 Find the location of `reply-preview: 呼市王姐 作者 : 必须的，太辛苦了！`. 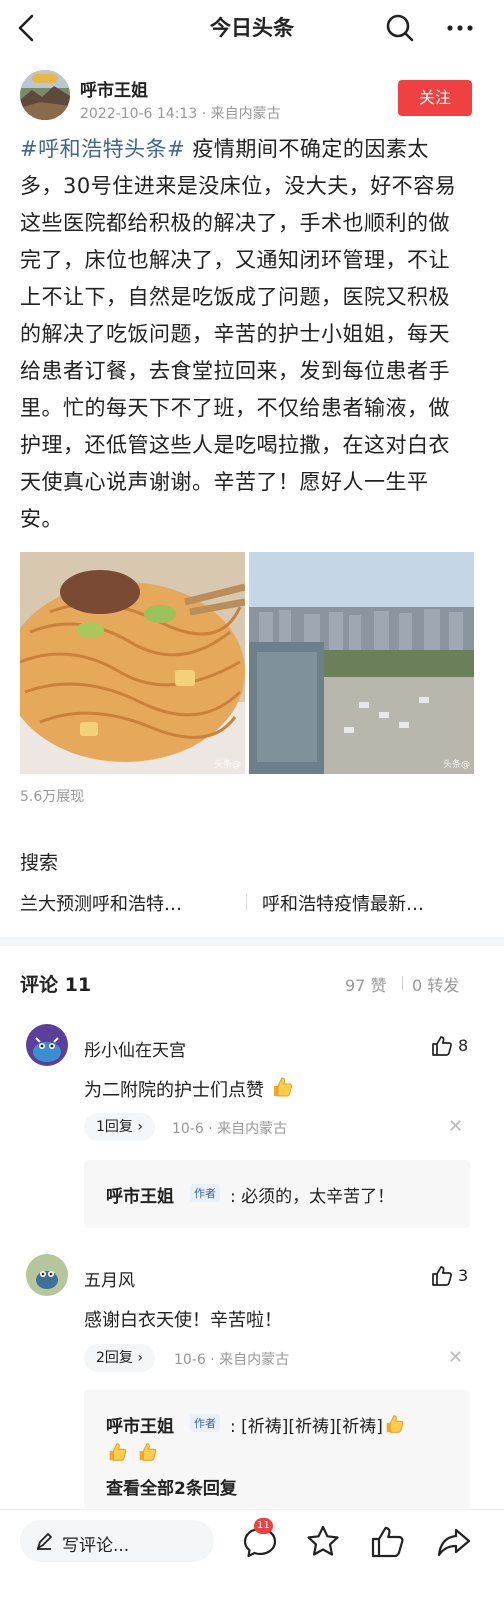

reply-preview: 呼市王姐 作者 : 必须的，太辛苦了！ is located at coordinates (277, 1194).